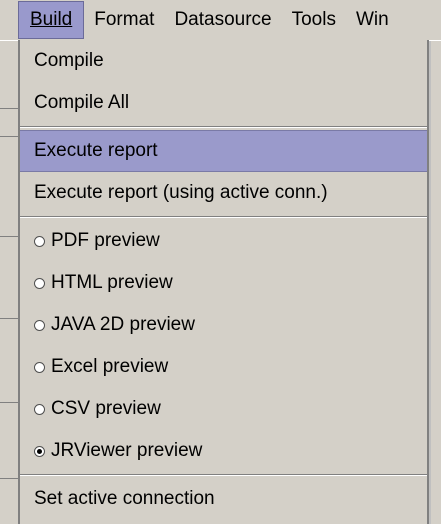 This screenshot has width=441, height=524. What do you see at coordinates (96, 150) in the screenshot?
I see `menu-item-label: Execute report` at bounding box center [96, 150].